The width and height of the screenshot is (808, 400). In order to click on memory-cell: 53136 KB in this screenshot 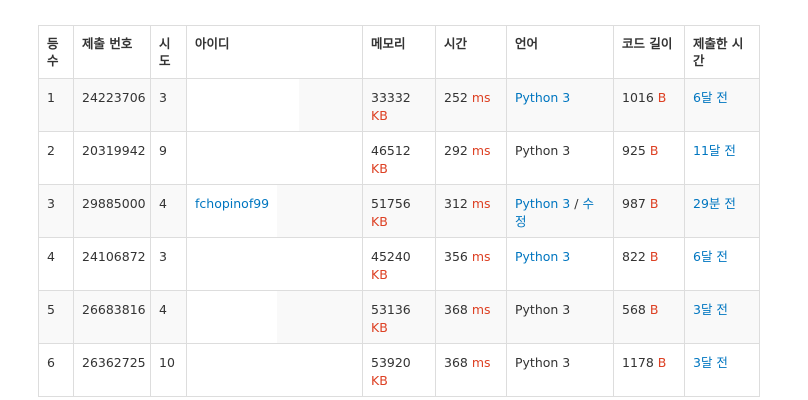, I will do `click(399, 317)`.